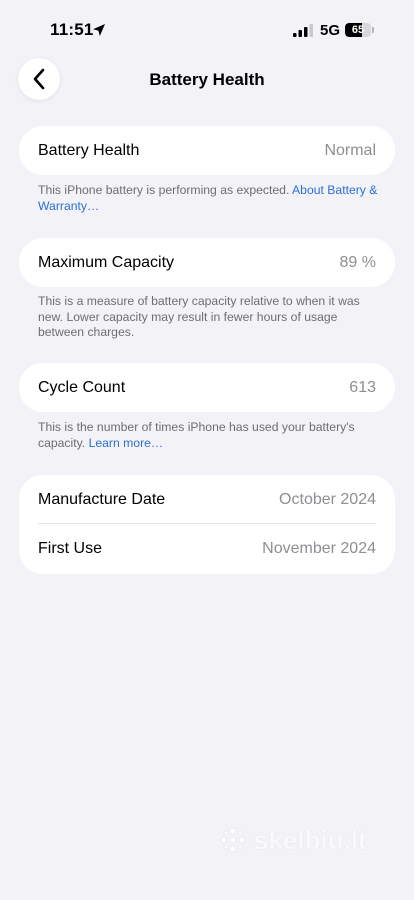  I want to click on battery-health-row: Battery Health Normal, so click(207, 150).